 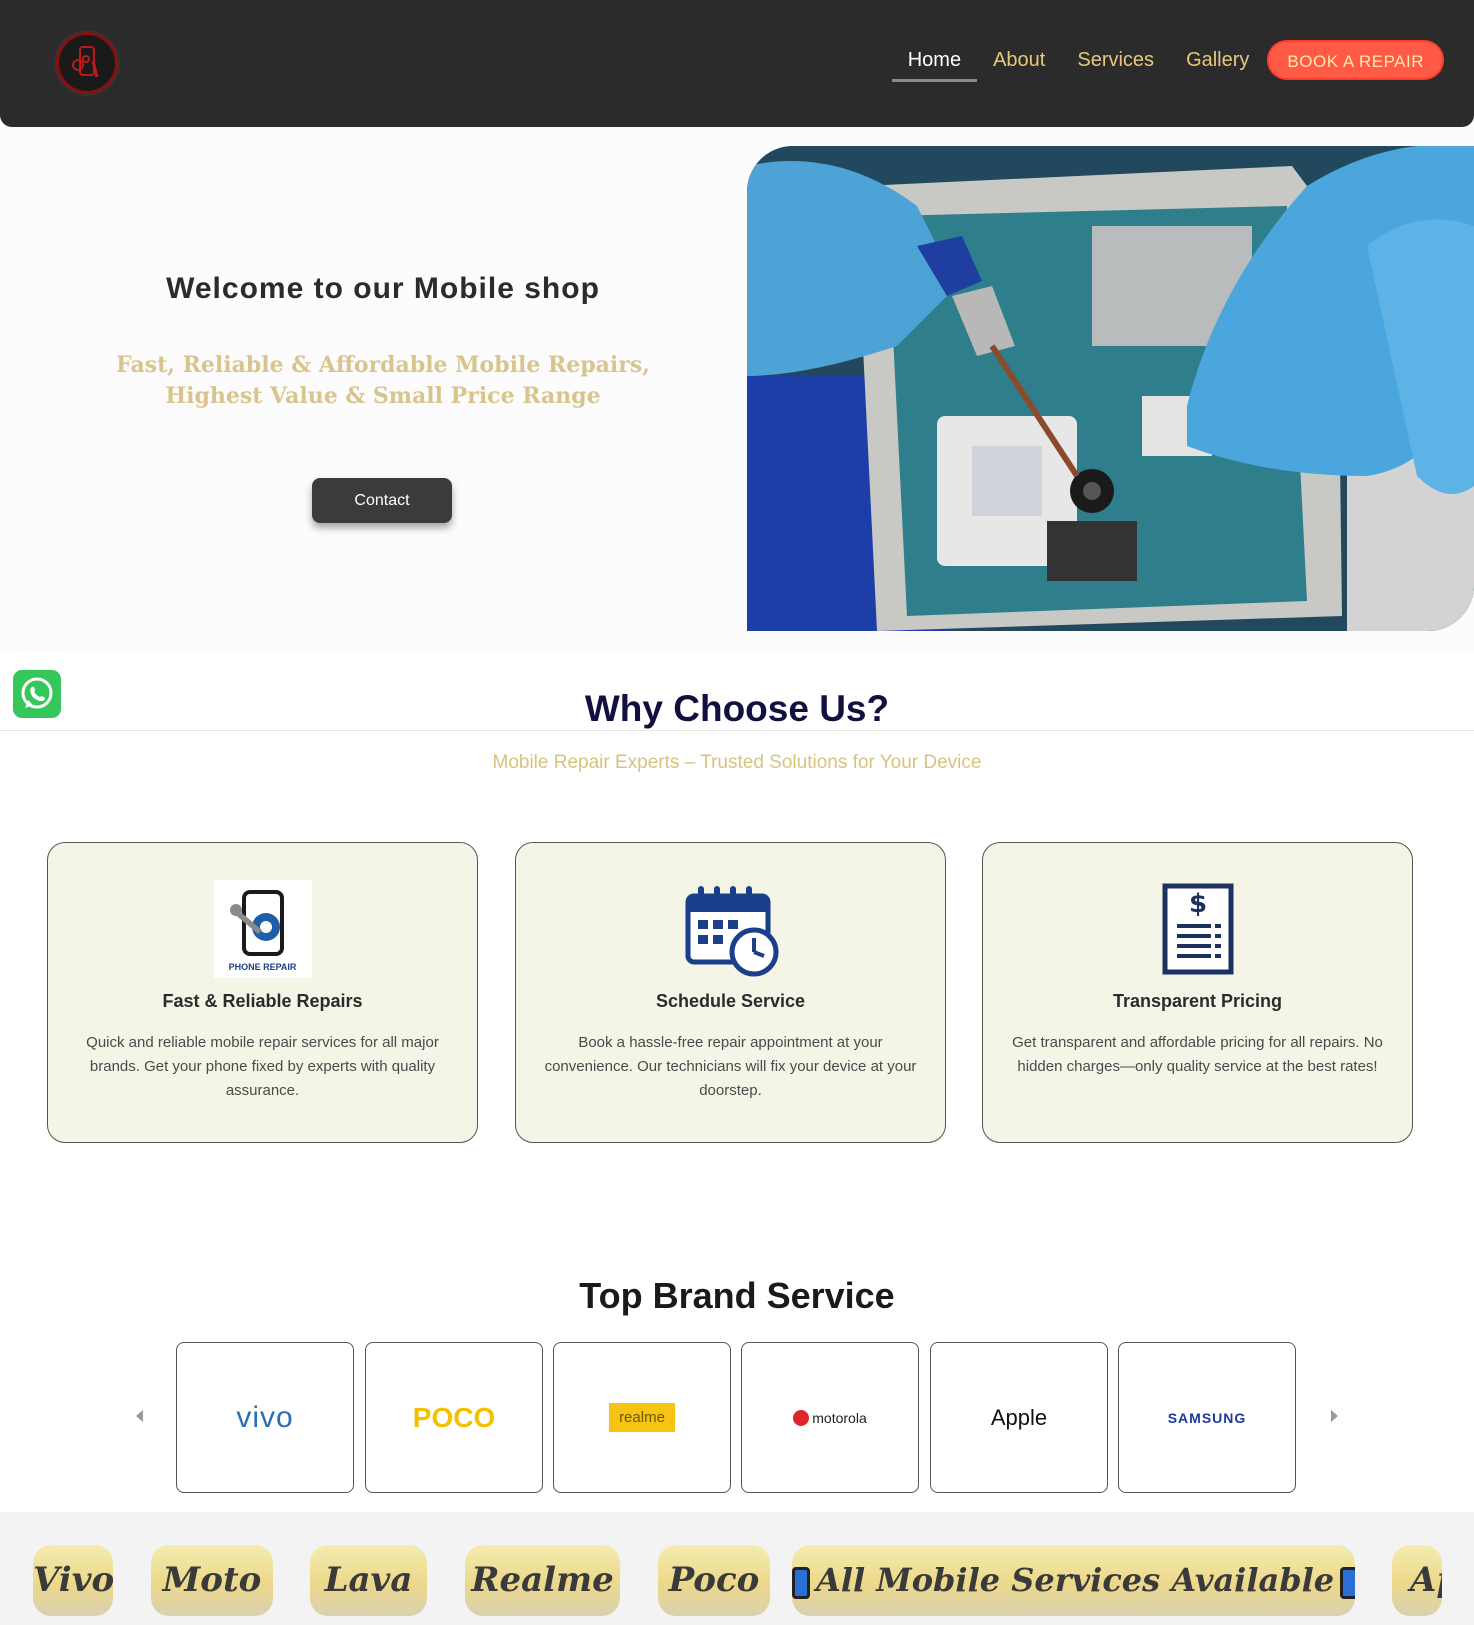 I want to click on why-title: Why Choose Us?, so click(x=737, y=708).